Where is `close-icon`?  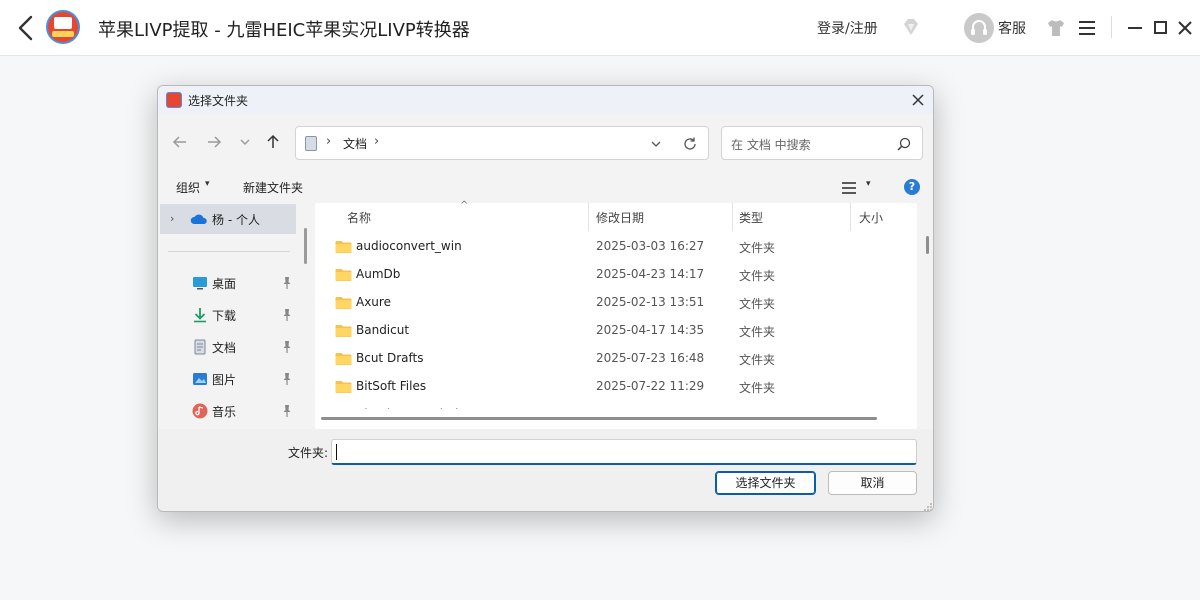 close-icon is located at coordinates (1185, 28).